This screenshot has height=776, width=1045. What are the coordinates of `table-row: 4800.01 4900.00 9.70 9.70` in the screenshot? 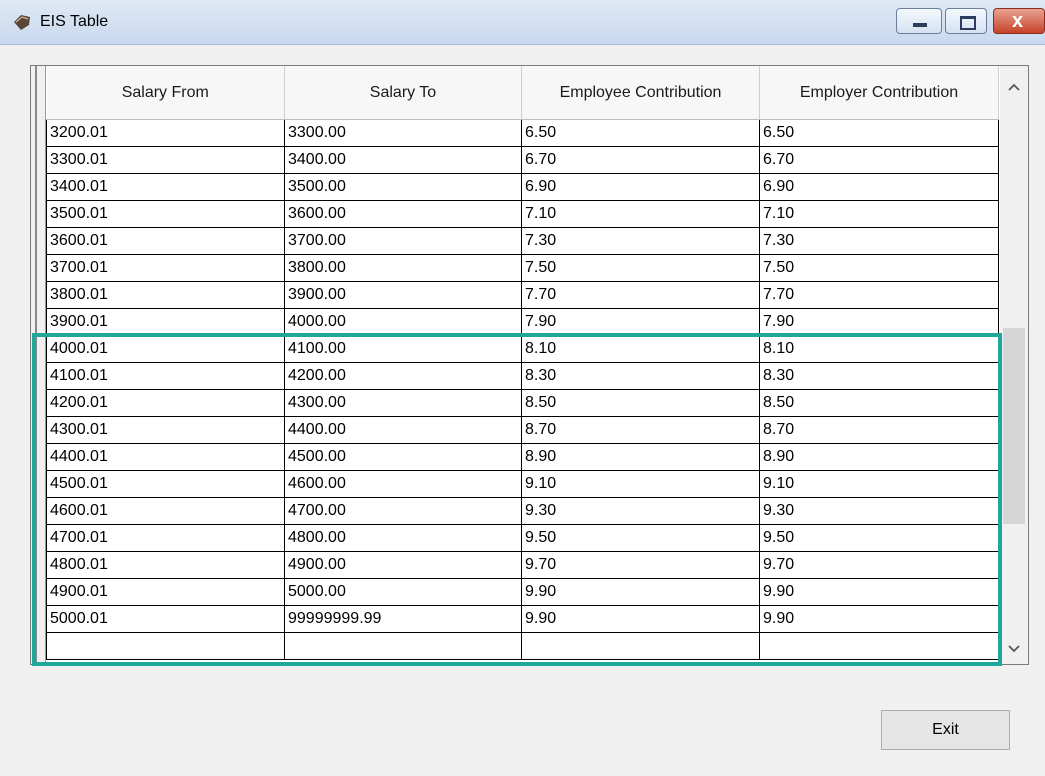 It's located at (522, 565).